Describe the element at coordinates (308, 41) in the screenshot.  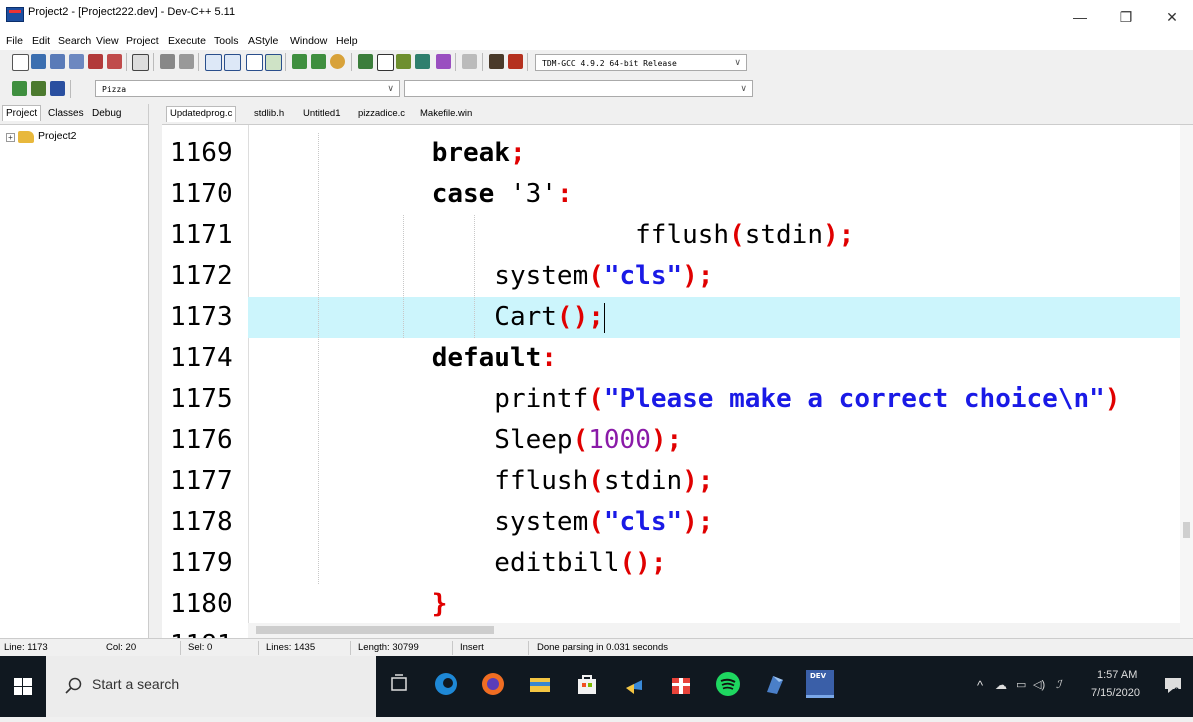
I see `menu-window: Window` at that location.